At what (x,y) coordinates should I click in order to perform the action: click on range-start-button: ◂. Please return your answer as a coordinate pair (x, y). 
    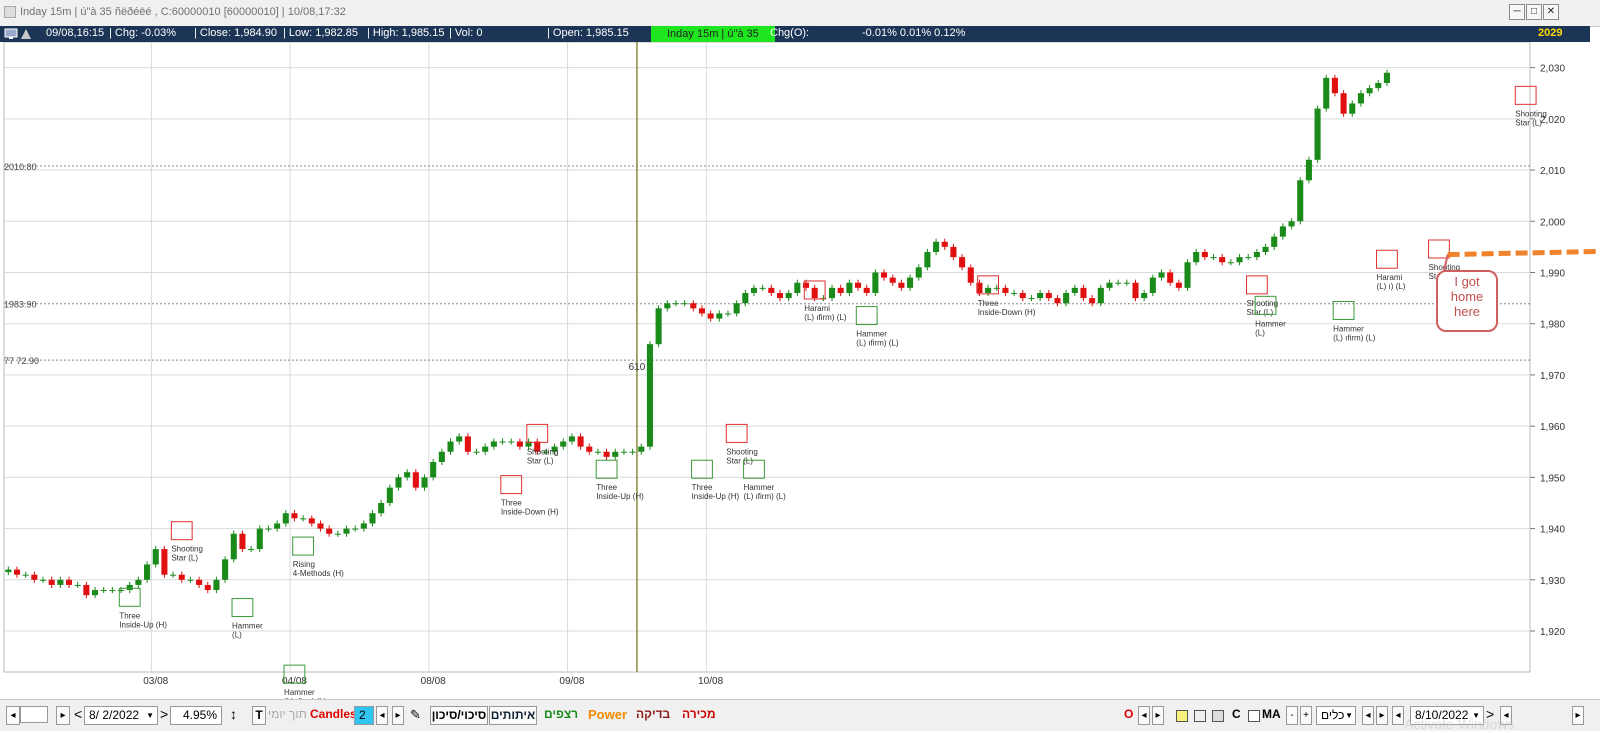
    Looking at the image, I should click on (1398, 715).